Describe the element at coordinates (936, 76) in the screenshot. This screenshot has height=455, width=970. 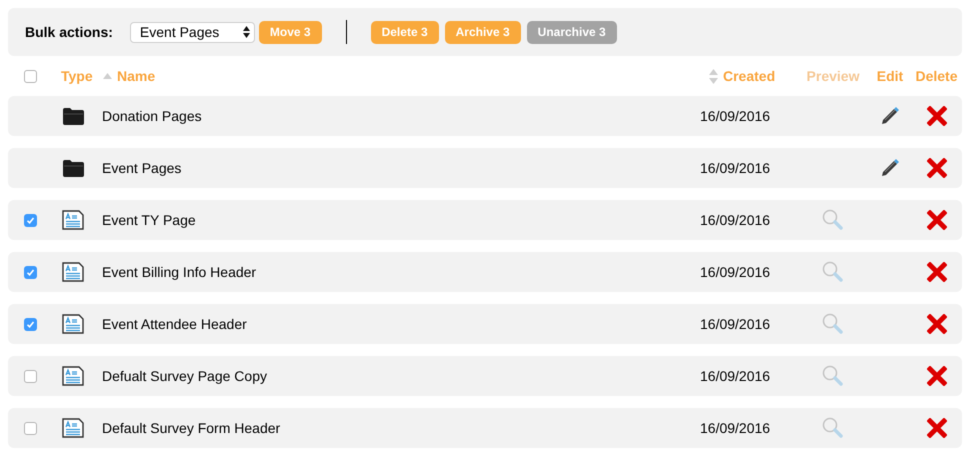
I see `column-header: Delete` at that location.